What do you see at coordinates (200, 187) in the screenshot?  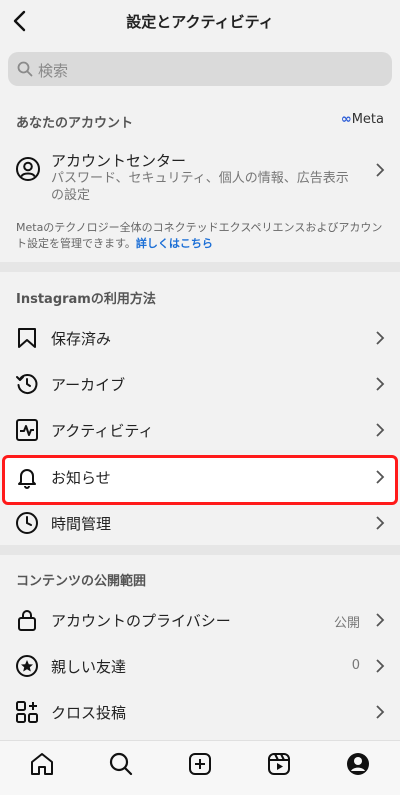 I see `accounts-center-subtitle: パスワード、セキュリティ、個人の情報、広告表示の設定` at bounding box center [200, 187].